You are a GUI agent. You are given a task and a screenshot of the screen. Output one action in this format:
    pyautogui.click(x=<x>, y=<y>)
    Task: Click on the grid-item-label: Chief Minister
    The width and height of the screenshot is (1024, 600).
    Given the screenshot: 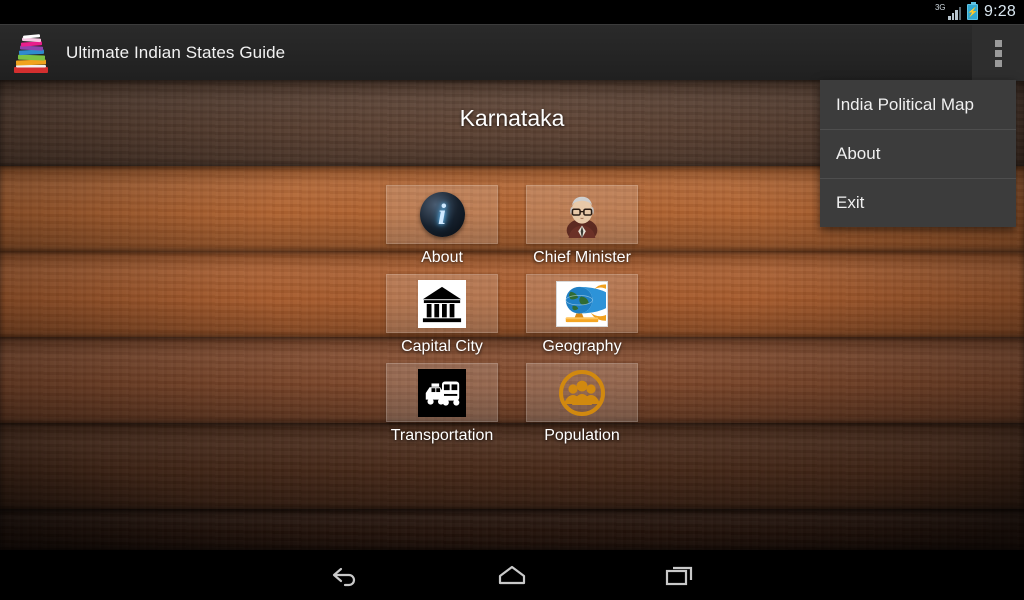 What is the action you would take?
    pyautogui.click(x=582, y=257)
    